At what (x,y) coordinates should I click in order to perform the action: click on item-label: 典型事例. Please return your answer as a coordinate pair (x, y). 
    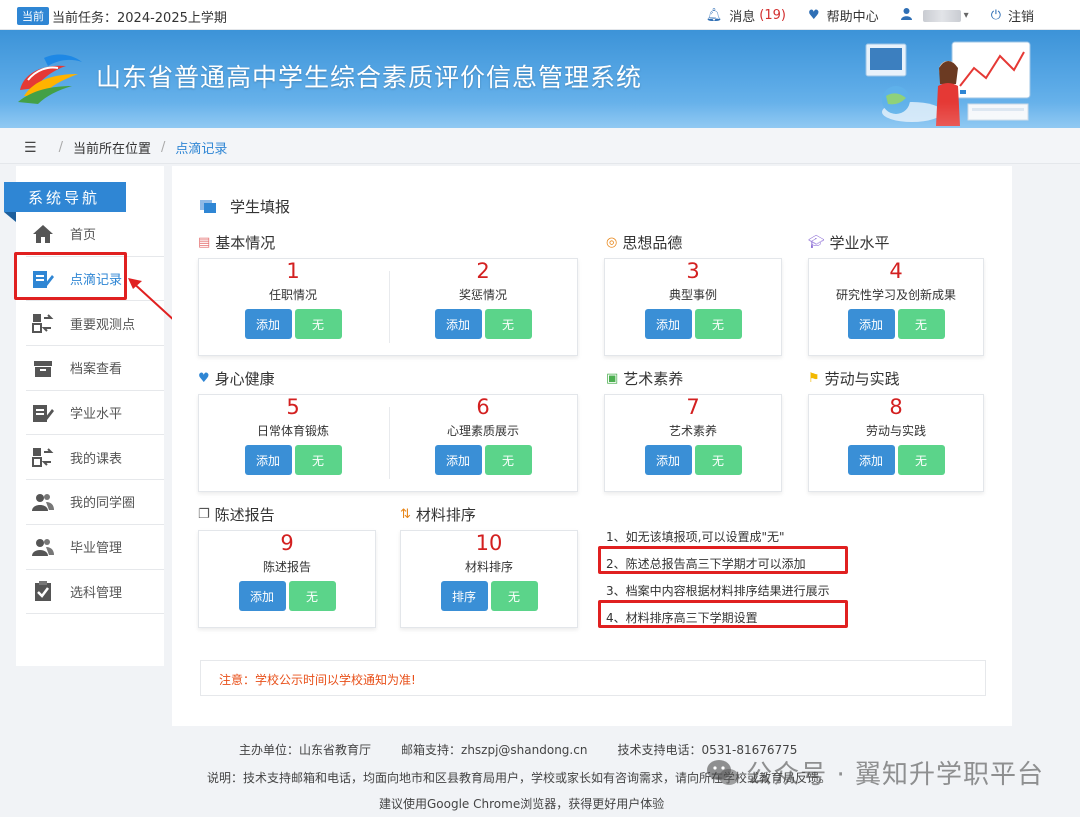
    Looking at the image, I should click on (692, 295).